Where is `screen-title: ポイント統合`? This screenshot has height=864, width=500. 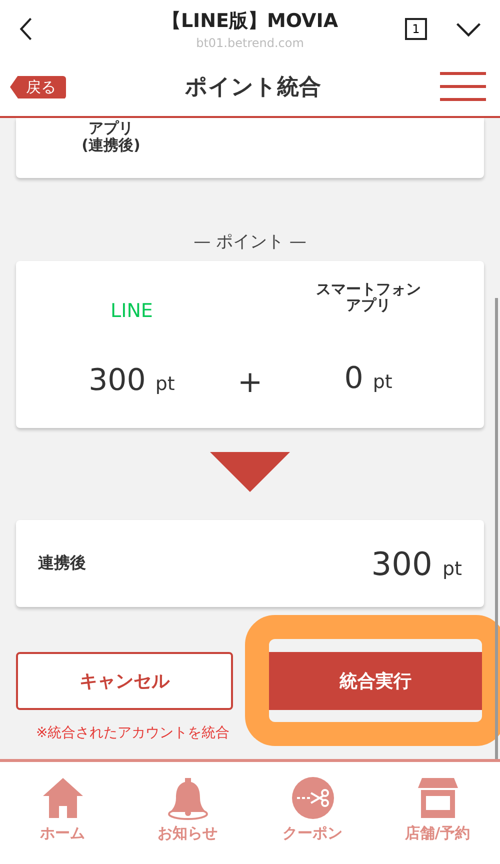 screen-title: ポイント統合 is located at coordinates (253, 88).